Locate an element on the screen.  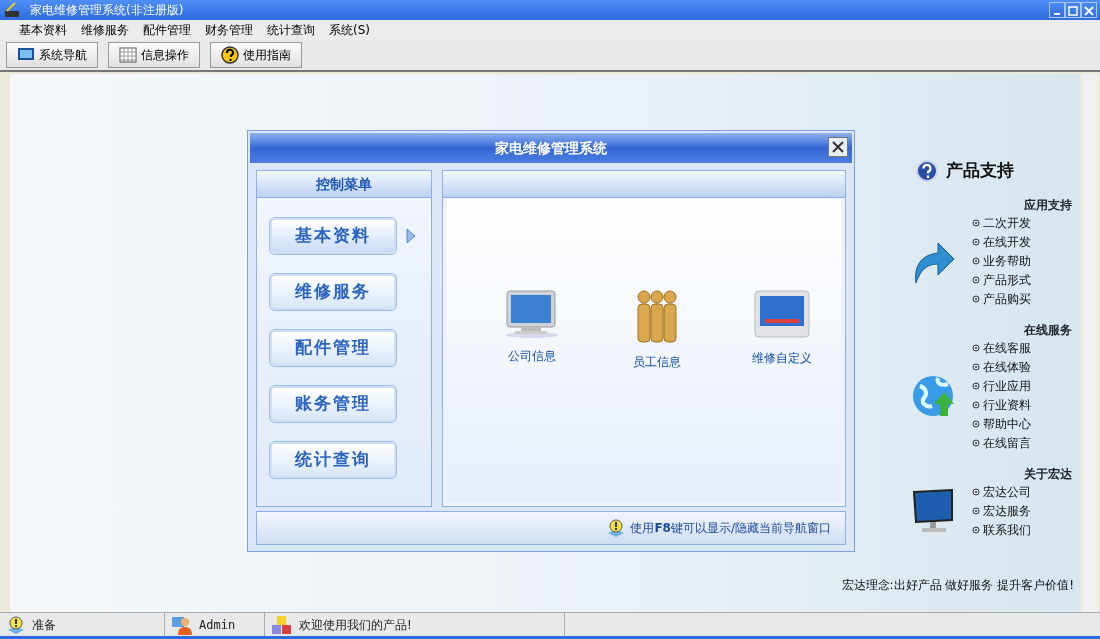
module-link: 员工信息 is located at coordinates (657, 362).